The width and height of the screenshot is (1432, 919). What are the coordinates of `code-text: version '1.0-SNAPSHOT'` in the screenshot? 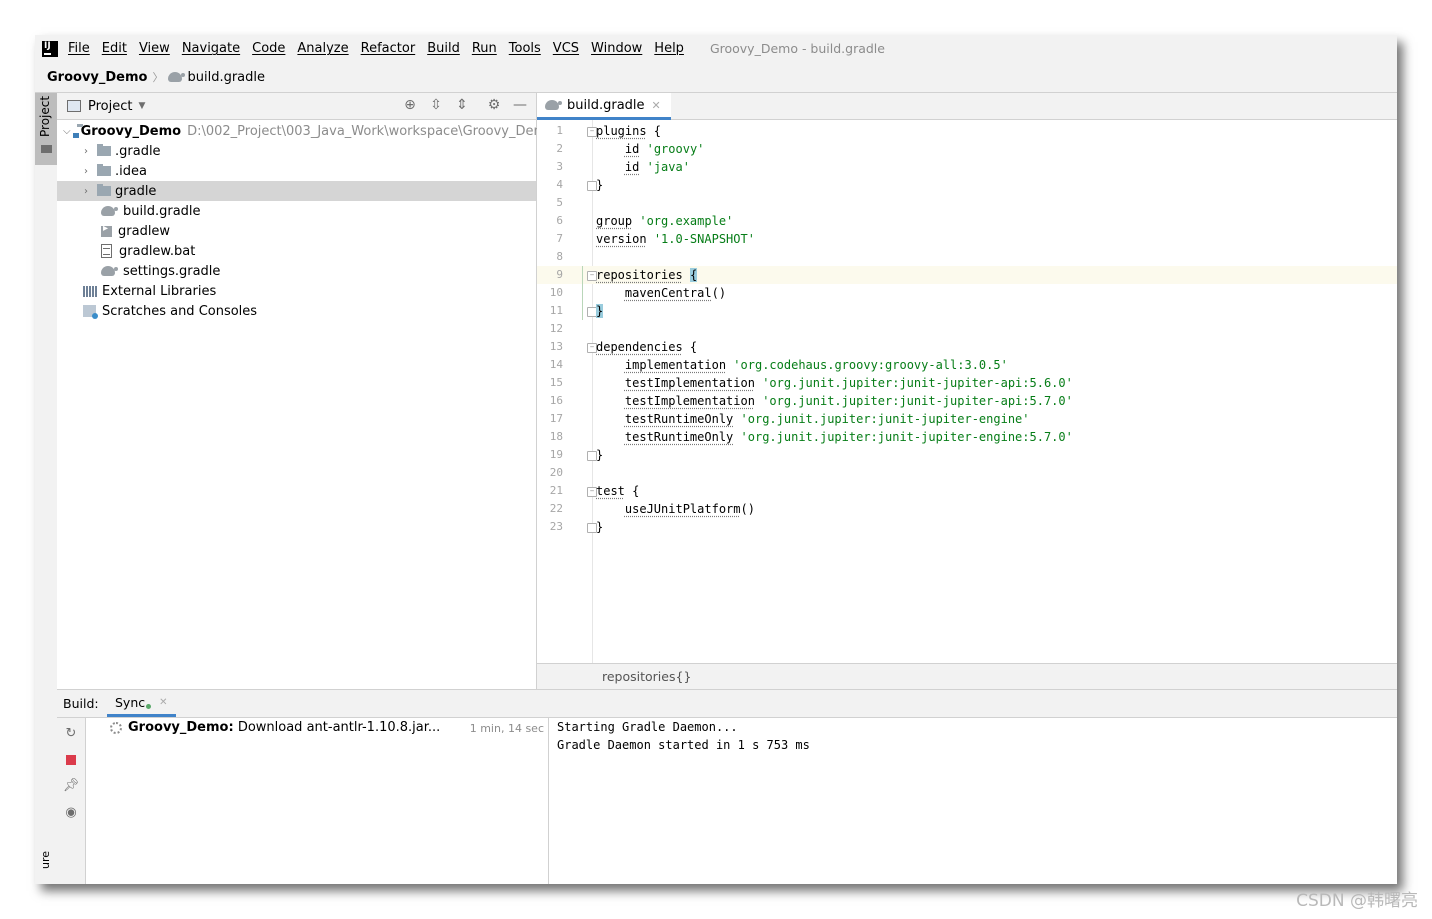 It's located at (675, 239).